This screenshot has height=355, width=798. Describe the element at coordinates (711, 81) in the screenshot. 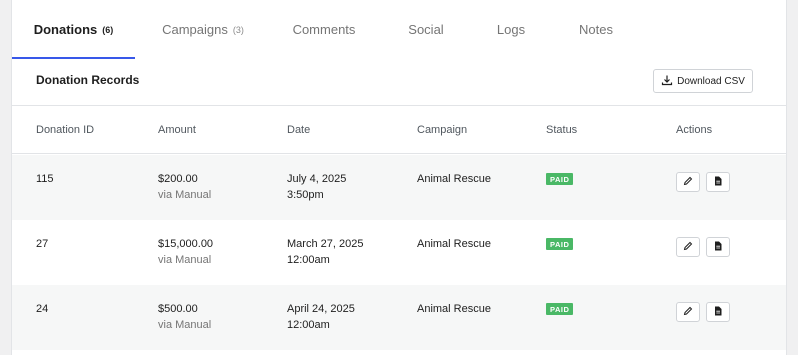

I see `download-csv-label: Download CSV` at that location.